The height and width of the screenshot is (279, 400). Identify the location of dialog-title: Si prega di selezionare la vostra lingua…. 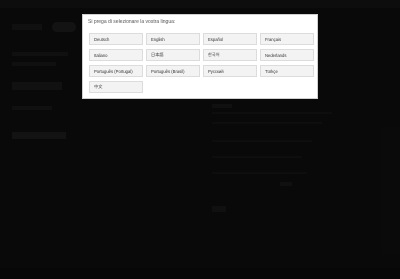
(132, 22).